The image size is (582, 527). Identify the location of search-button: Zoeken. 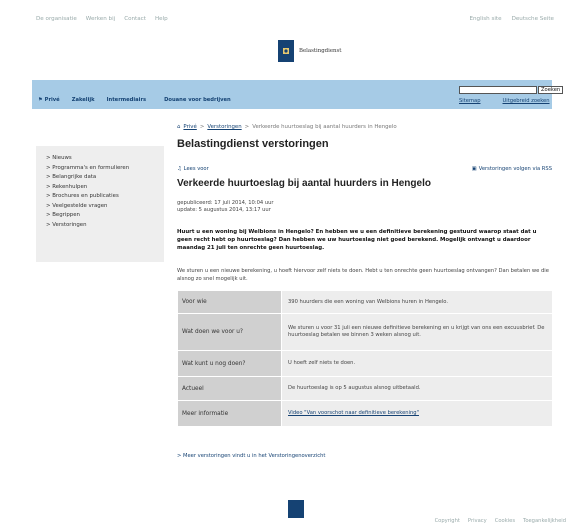
(551, 90).